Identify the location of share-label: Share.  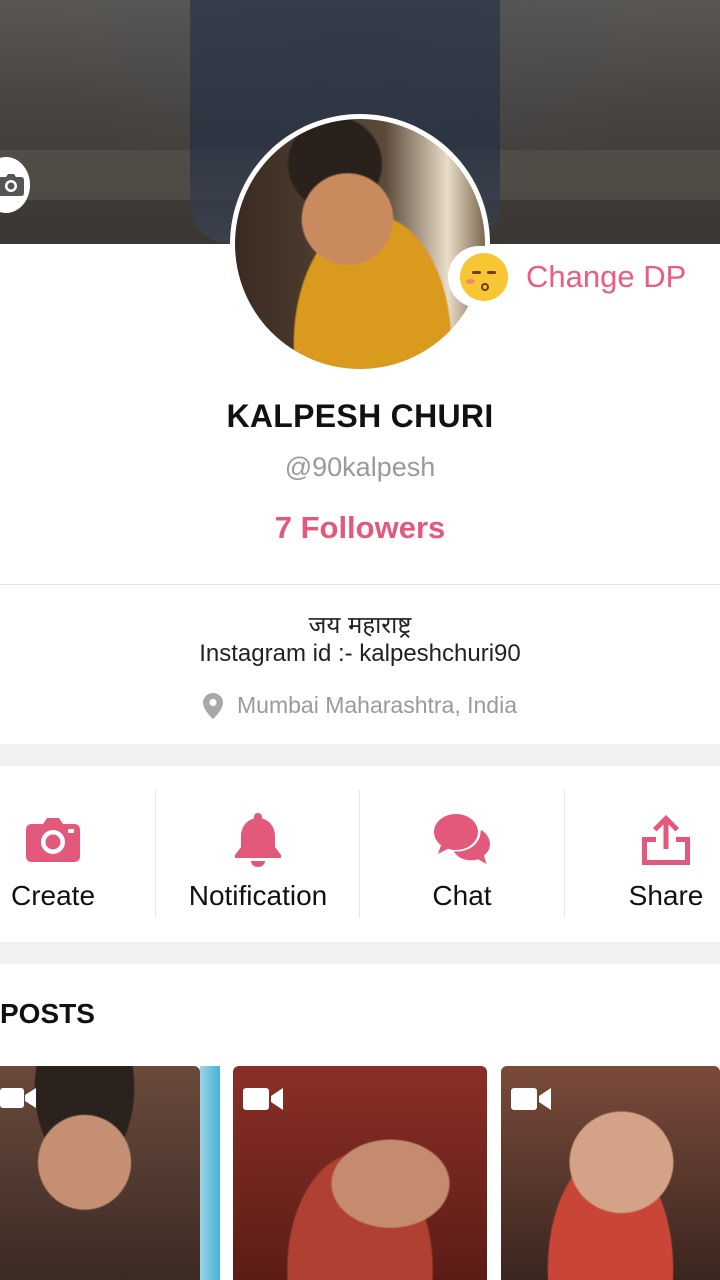
(666, 895).